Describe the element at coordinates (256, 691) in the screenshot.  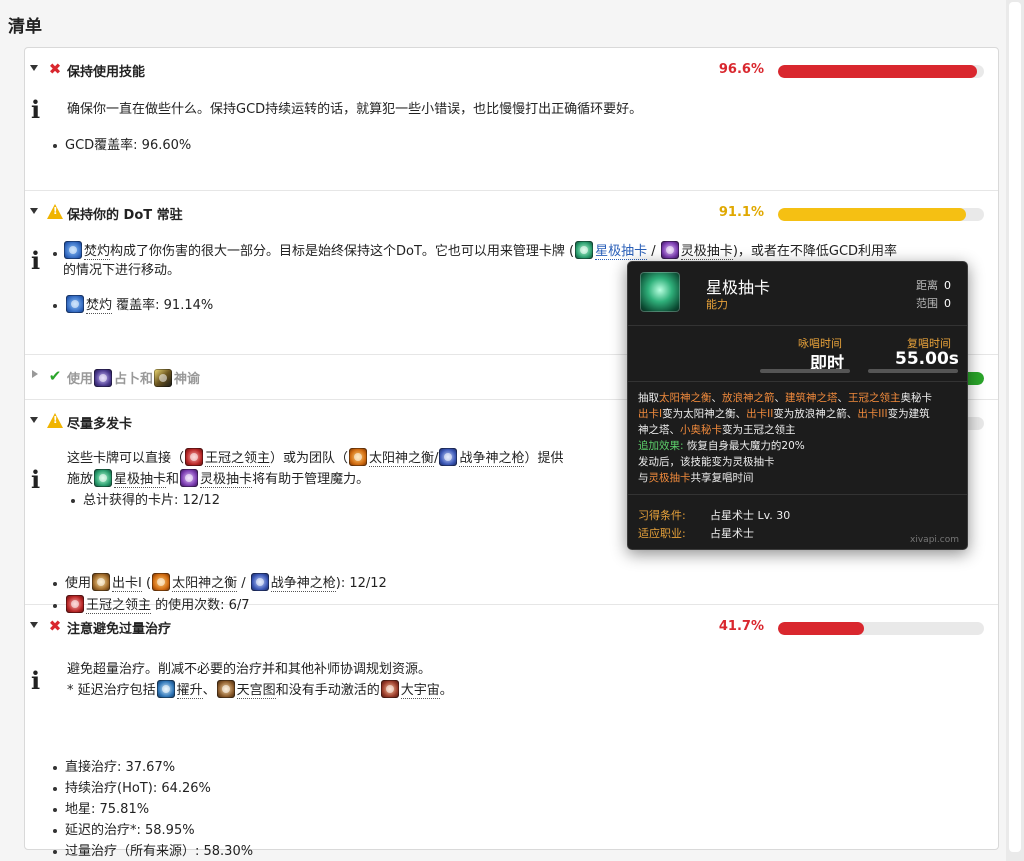
I see `horoscope-link: 天宫图` at that location.